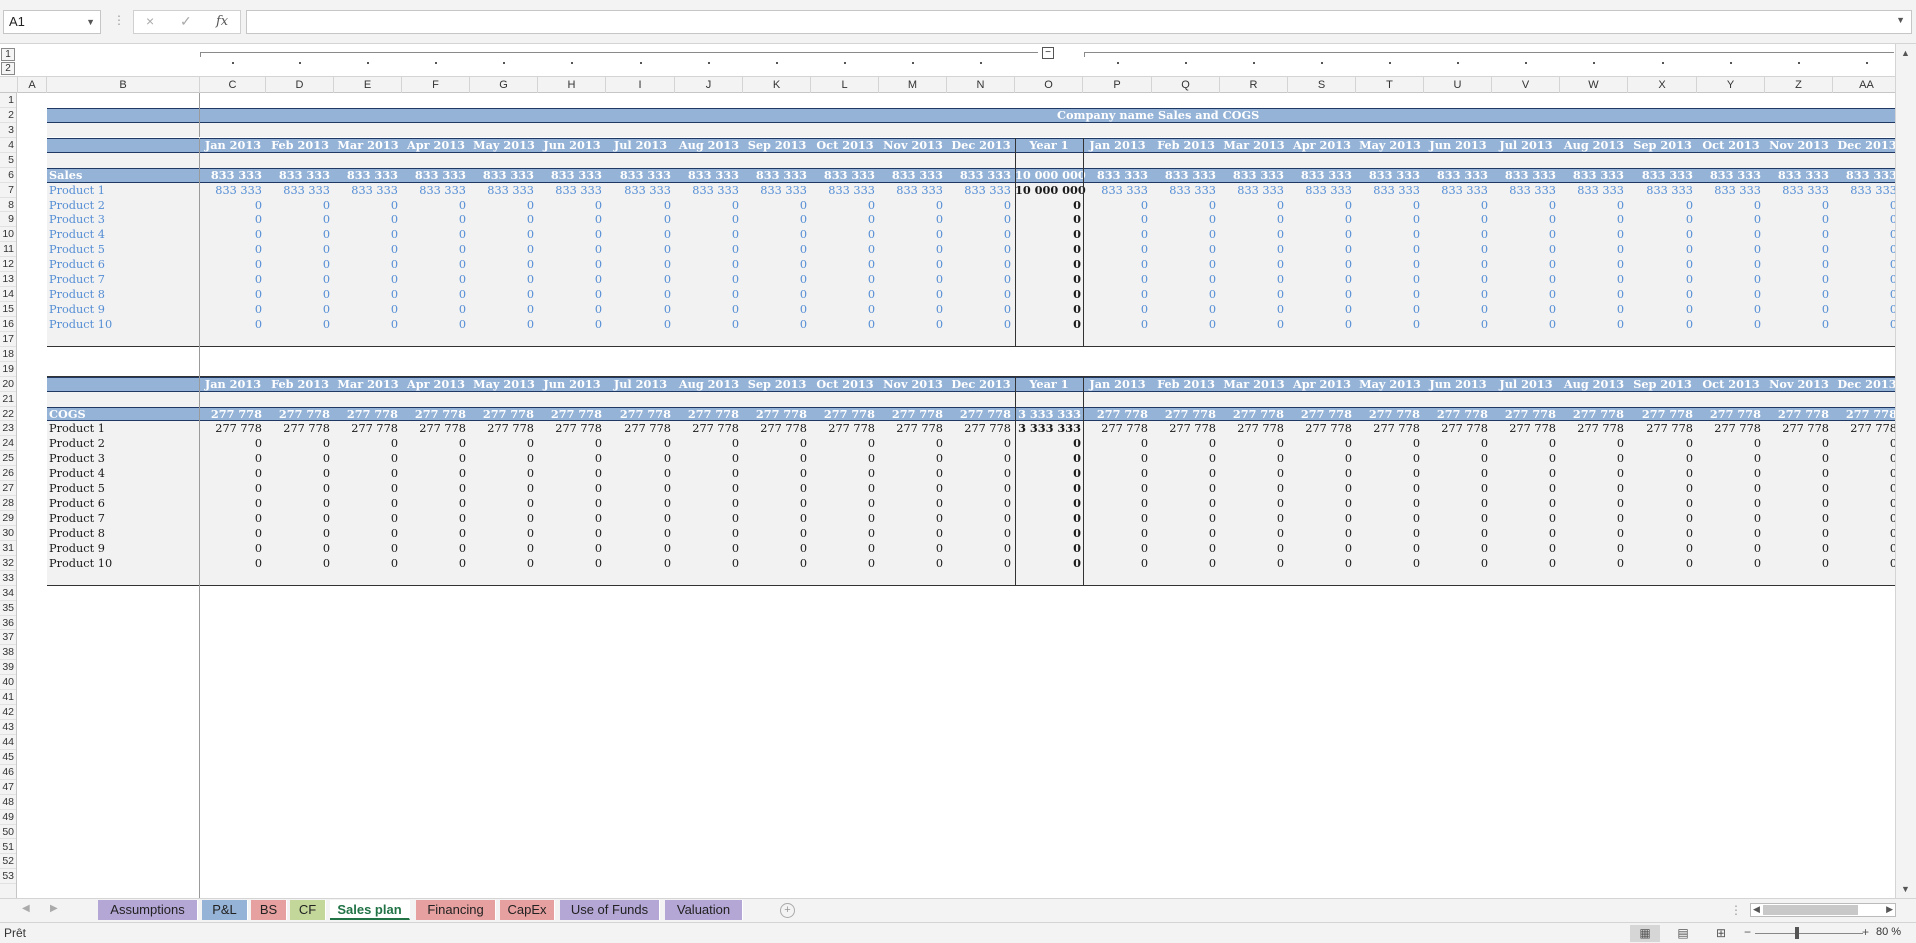  Describe the element at coordinates (8, 324) in the screenshot. I see `row-header: 16` at that location.